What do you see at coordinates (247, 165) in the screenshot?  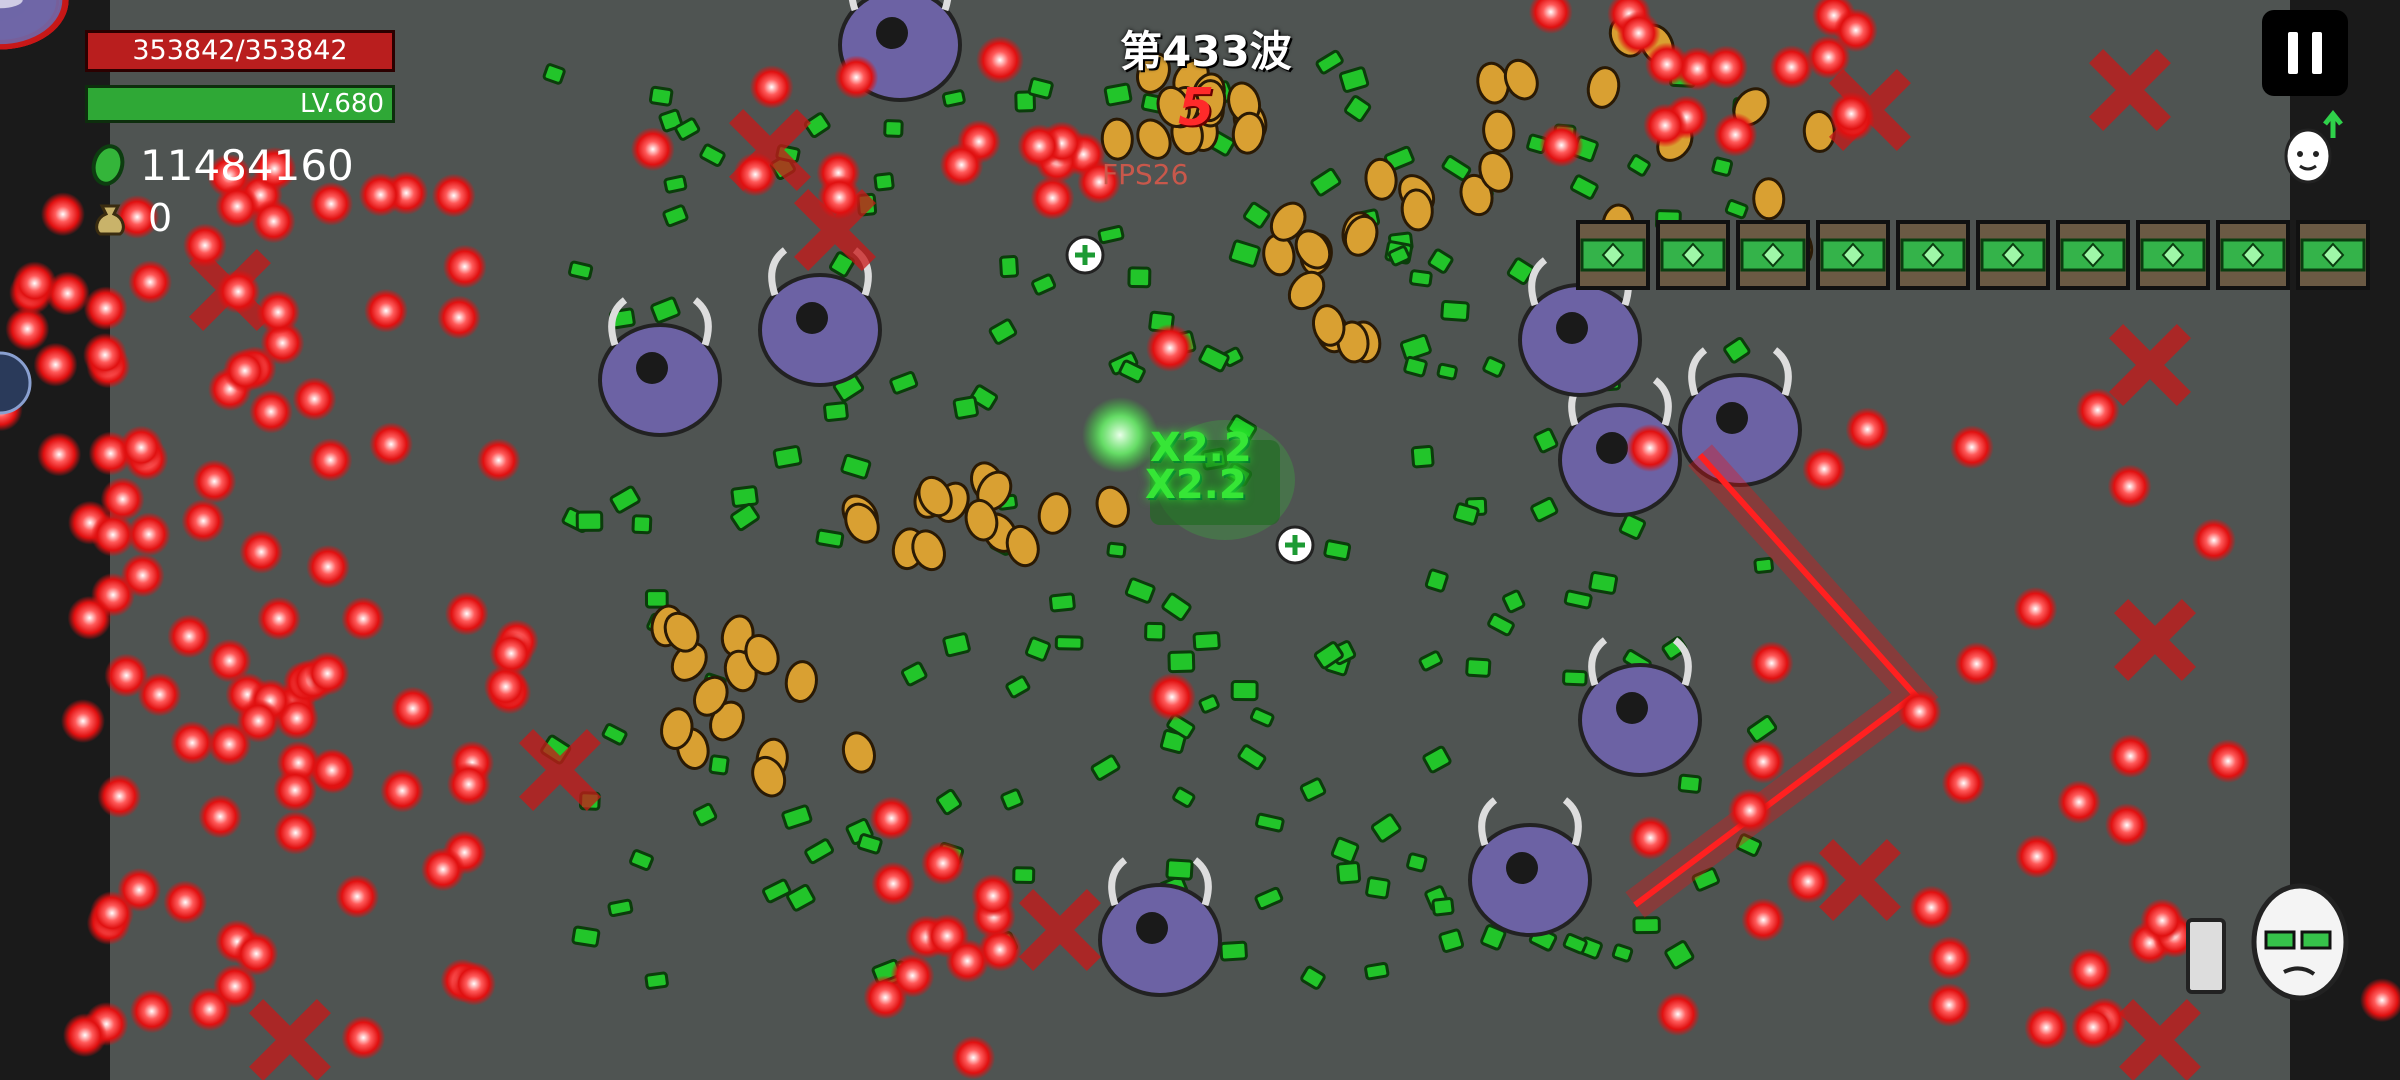 I see `coin-amount: 11484160` at bounding box center [247, 165].